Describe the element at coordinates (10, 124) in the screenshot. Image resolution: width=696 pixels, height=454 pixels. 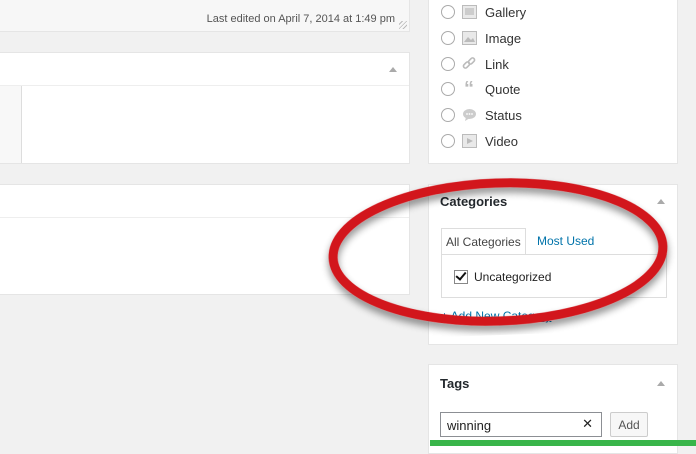
I see `editor-gutter` at that location.